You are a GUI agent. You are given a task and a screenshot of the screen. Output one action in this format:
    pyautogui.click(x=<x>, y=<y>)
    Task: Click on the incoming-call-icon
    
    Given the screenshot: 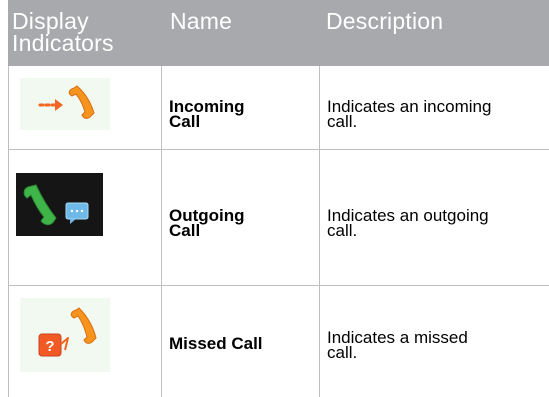 What is the action you would take?
    pyautogui.click(x=65, y=104)
    